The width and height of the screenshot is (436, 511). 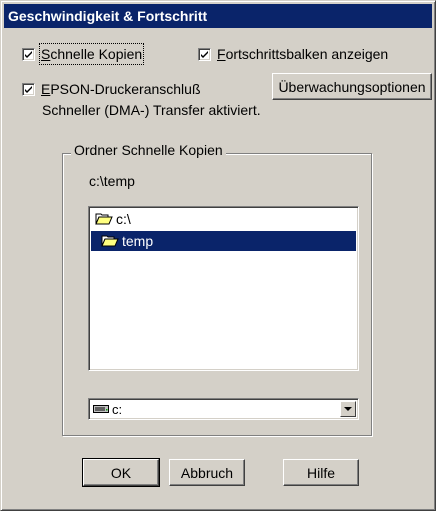 I want to click on fast-copy-checkbox, so click(x=28, y=54).